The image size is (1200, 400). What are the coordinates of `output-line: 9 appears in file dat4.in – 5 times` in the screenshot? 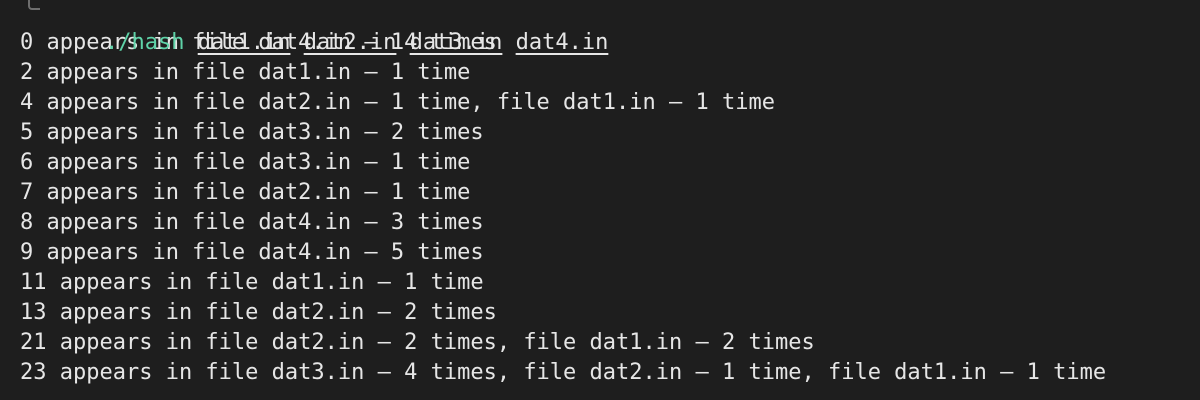 It's located at (252, 252).